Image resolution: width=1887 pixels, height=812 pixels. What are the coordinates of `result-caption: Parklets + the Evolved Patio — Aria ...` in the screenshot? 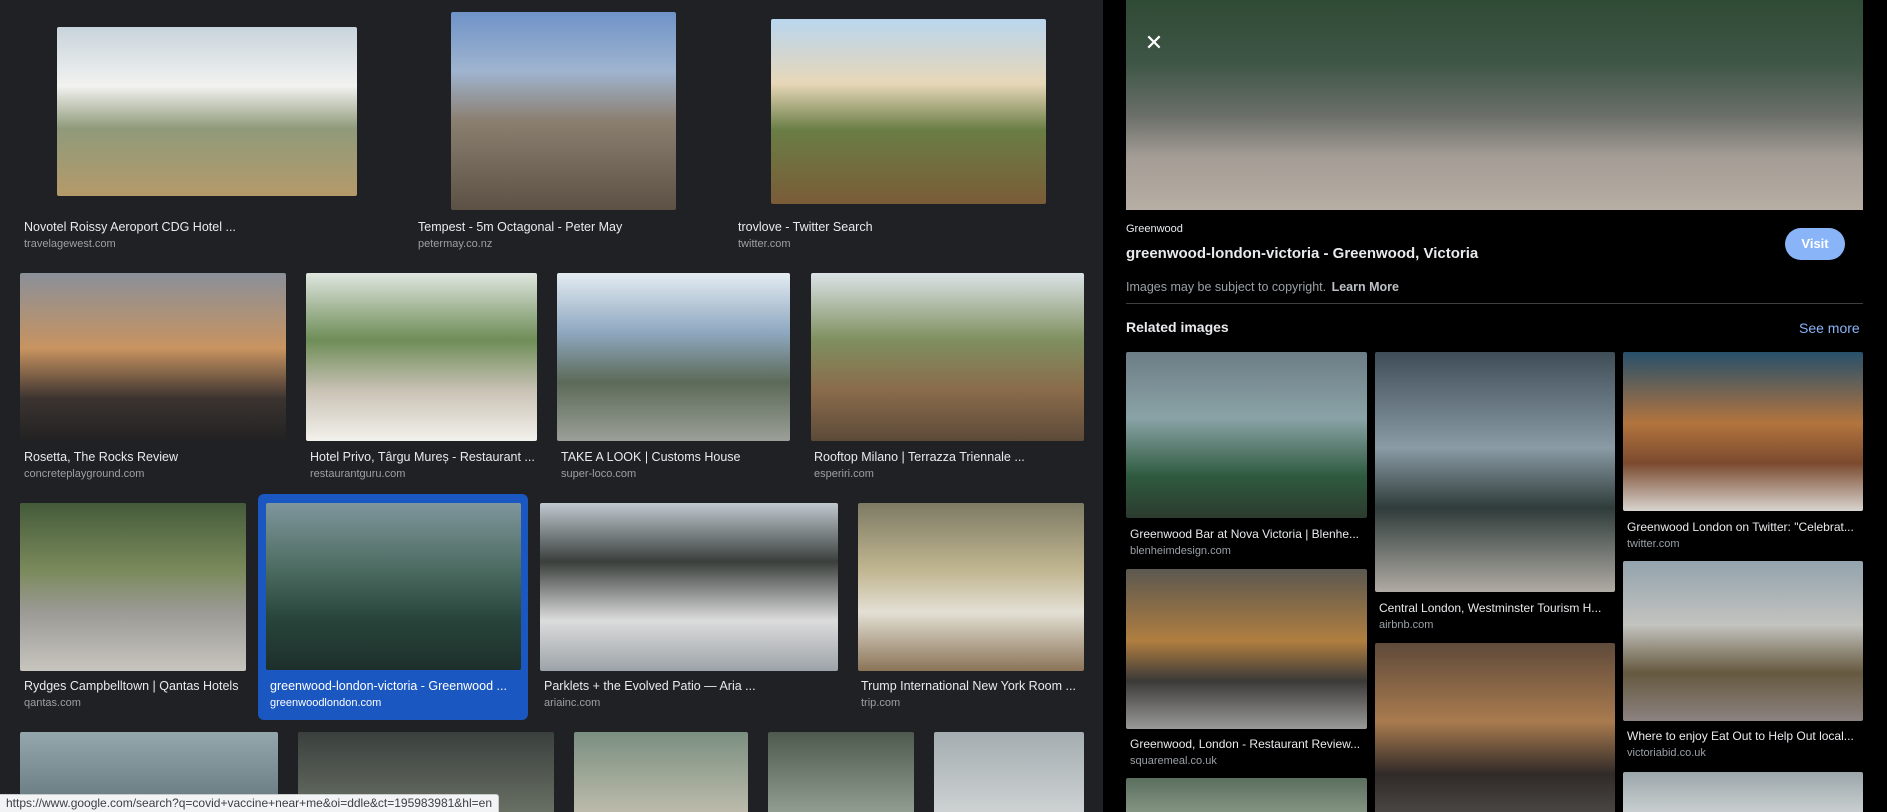 It's located at (684, 686).